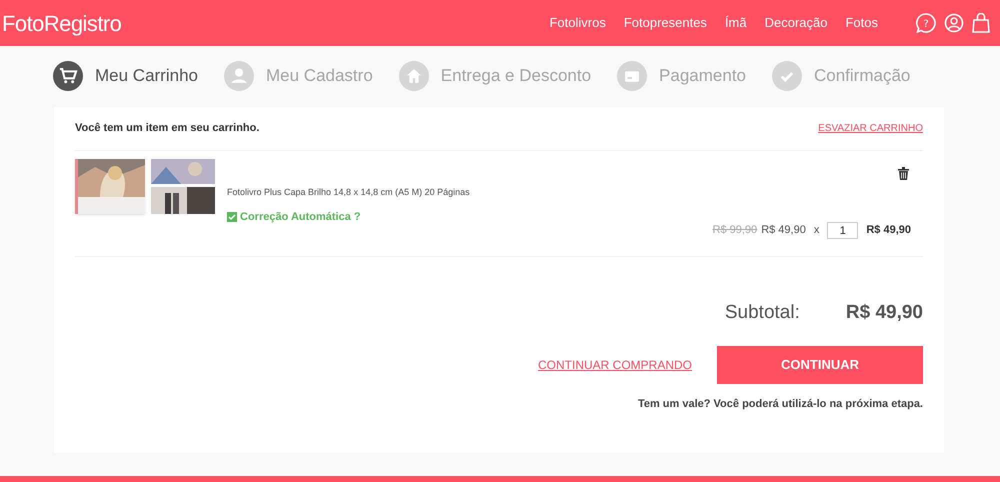 This screenshot has height=482, width=1000. I want to click on nav-link: Fotos, so click(861, 23).